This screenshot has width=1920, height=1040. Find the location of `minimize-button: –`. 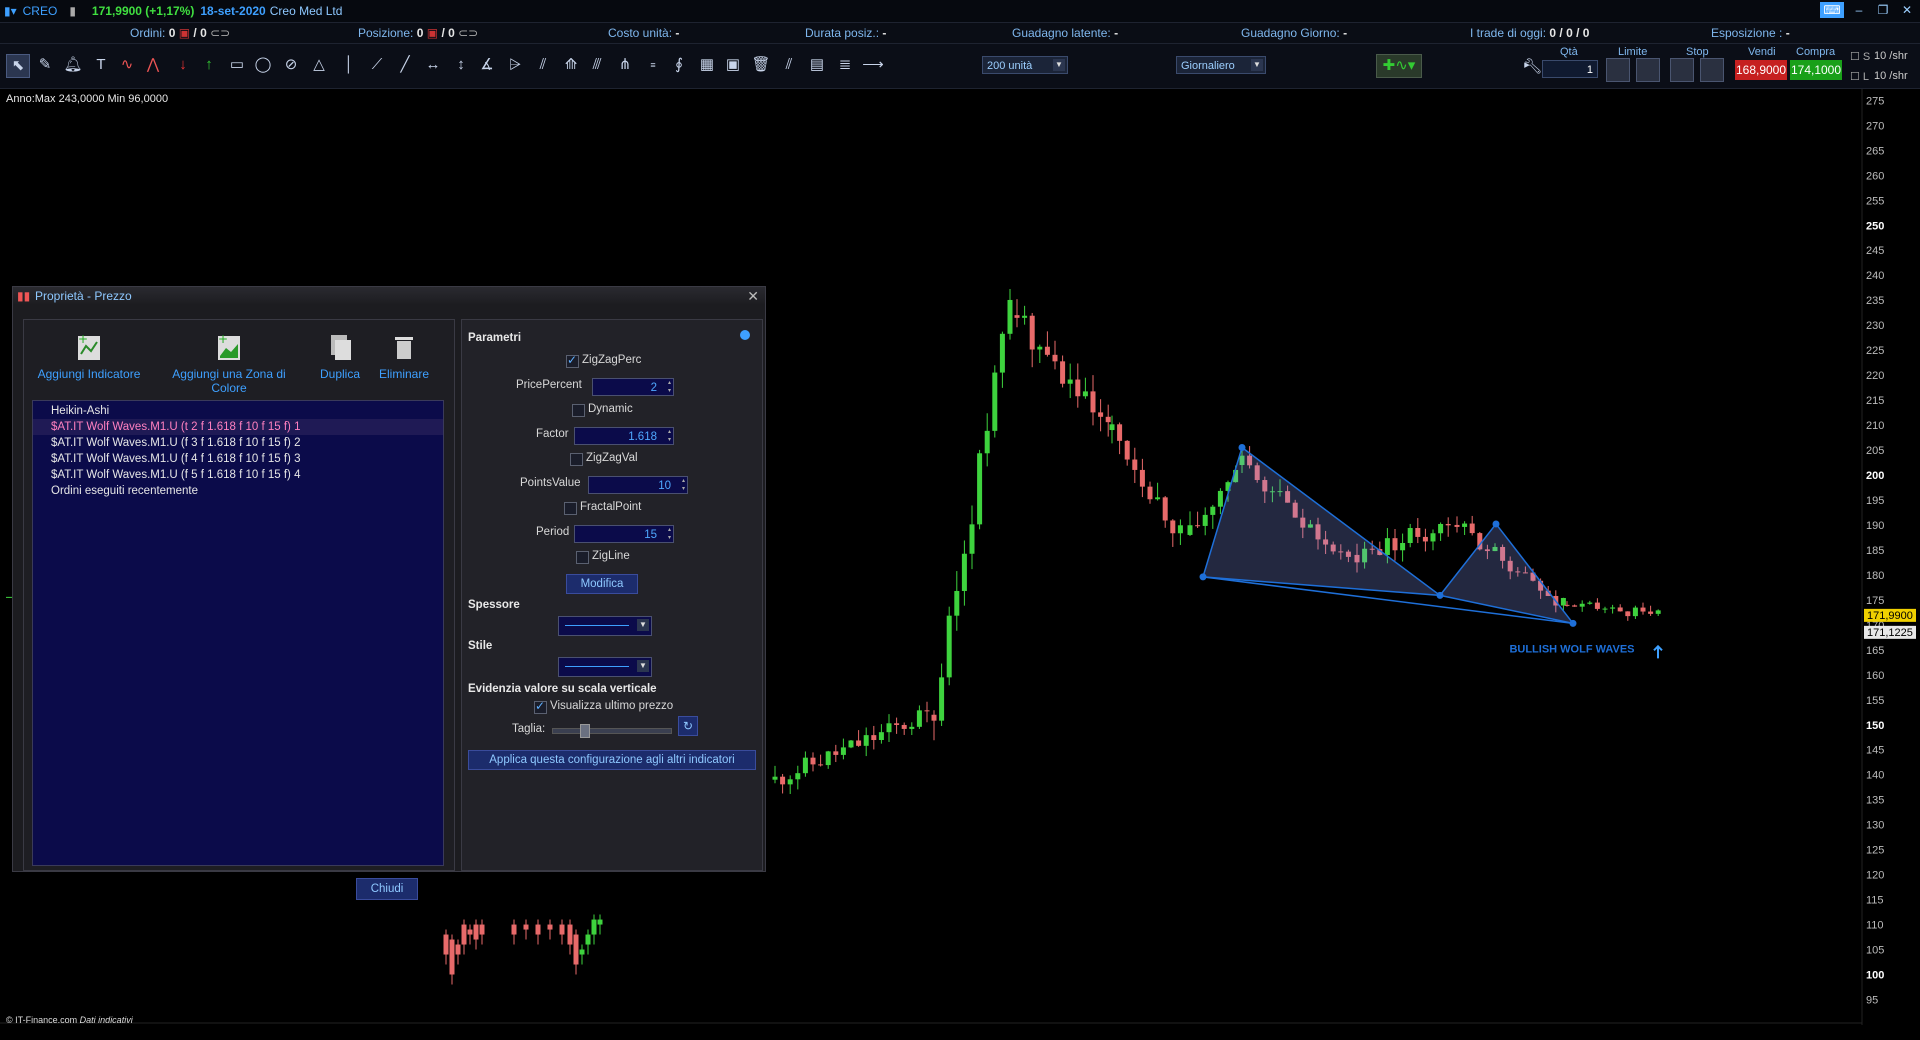

minimize-button: – is located at coordinates (1859, 10).